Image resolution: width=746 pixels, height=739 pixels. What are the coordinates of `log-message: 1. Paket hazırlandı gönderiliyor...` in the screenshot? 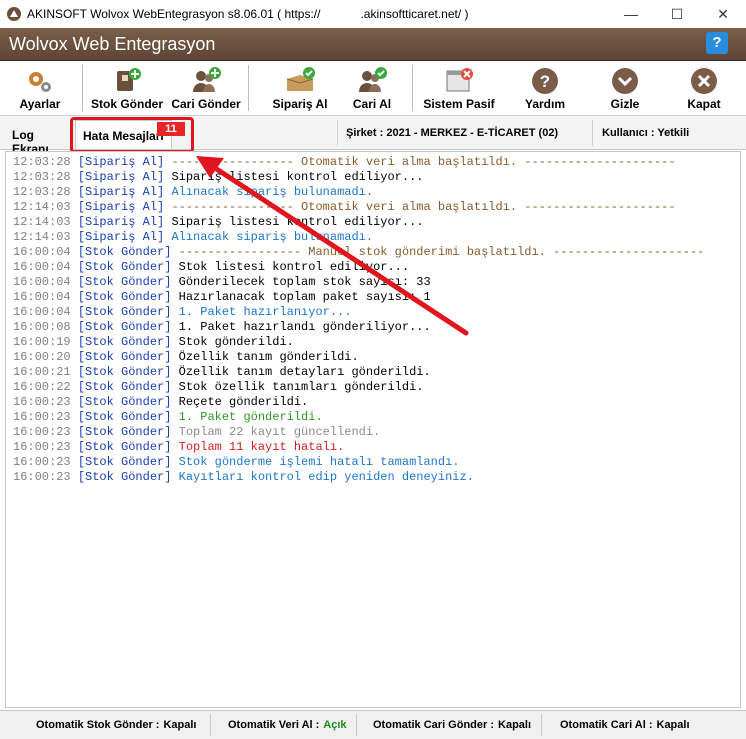 It's located at (304, 327).